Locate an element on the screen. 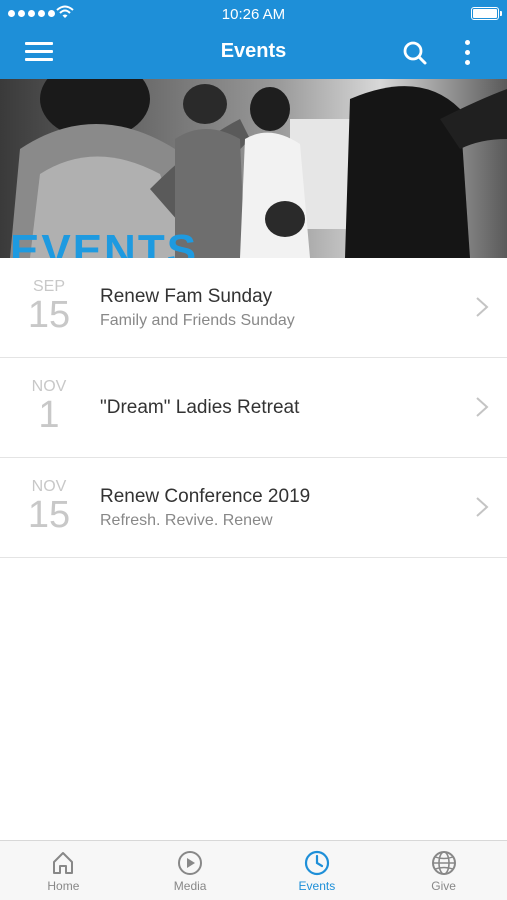 Image resolution: width=507 pixels, height=900 pixels. more-options-icon is located at coordinates (468, 53).